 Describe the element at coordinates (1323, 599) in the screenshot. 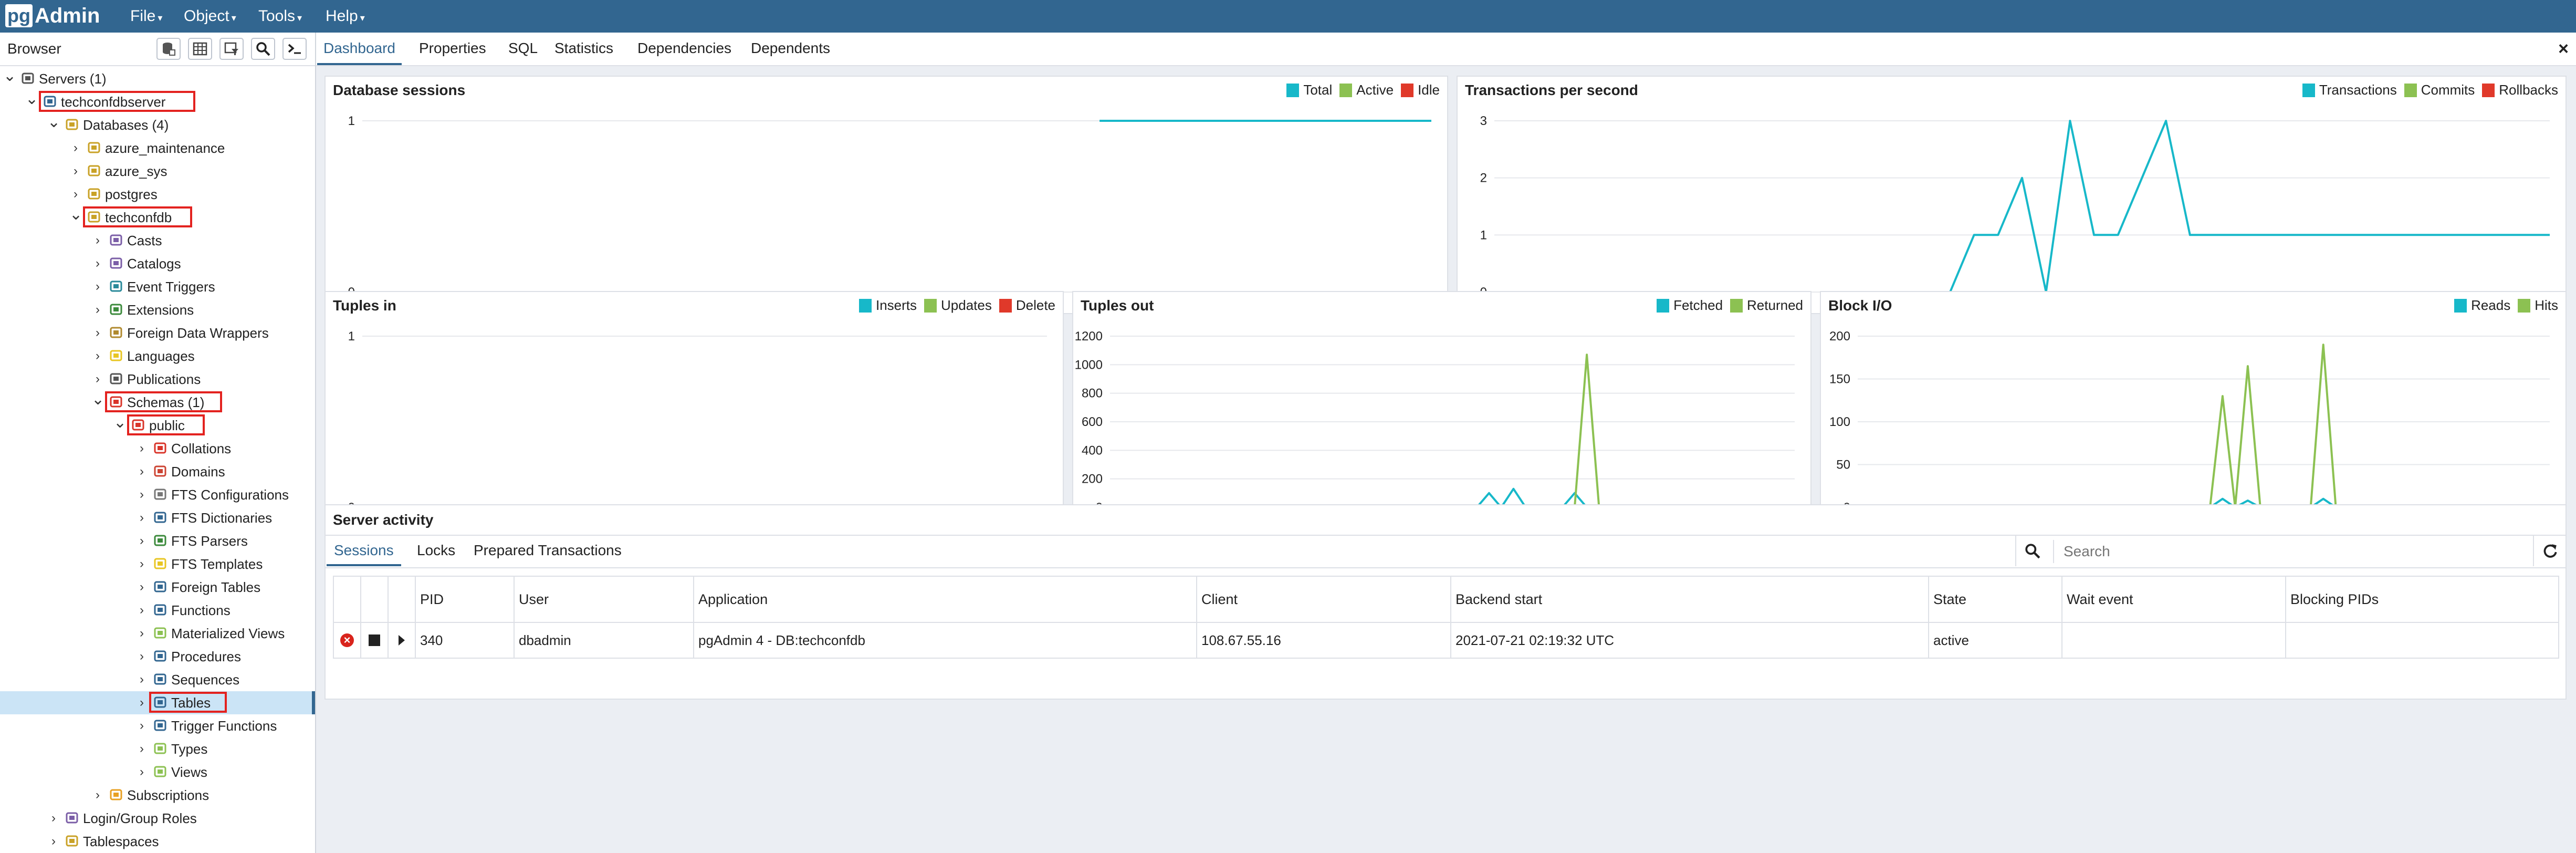

I see `header-client: Client` at that location.